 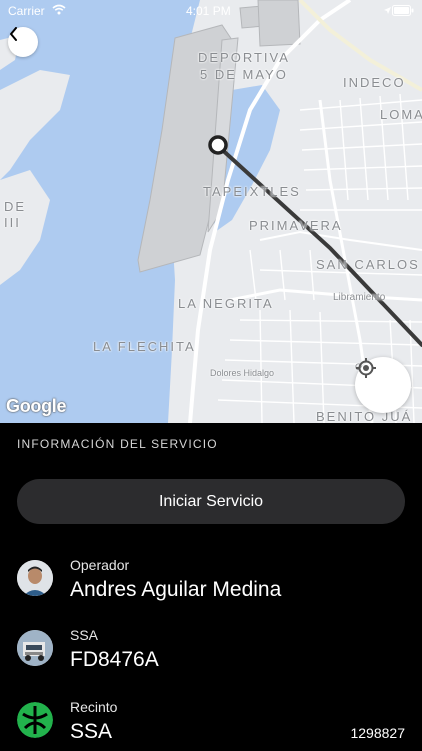 I want to click on chevron-left-icon, so click(x=13, y=34).